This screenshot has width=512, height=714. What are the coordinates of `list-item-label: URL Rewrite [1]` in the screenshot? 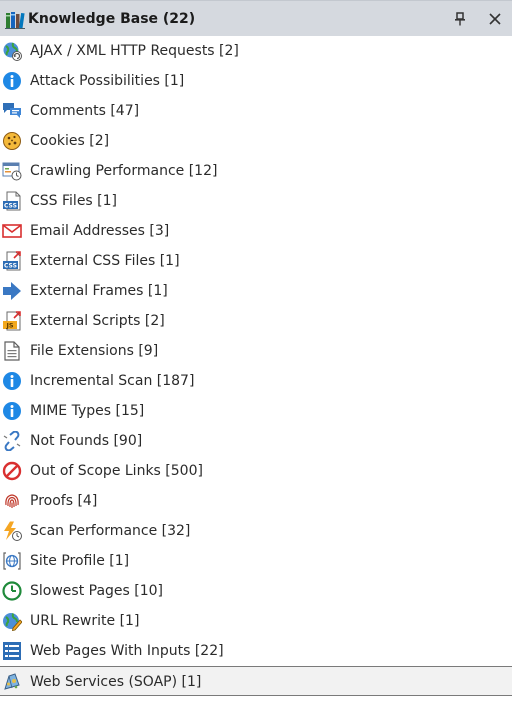 It's located at (85, 621).